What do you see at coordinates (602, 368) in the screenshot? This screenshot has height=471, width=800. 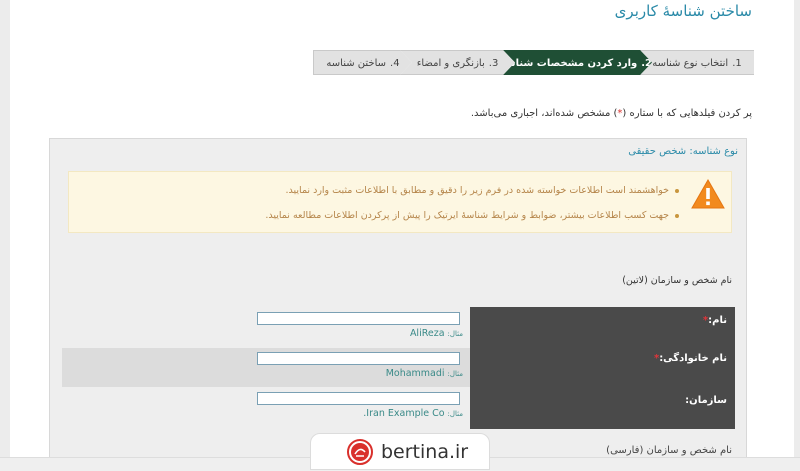 I see `labels-column: نام:* نام خانوادگی:* سازمان:` at bounding box center [602, 368].